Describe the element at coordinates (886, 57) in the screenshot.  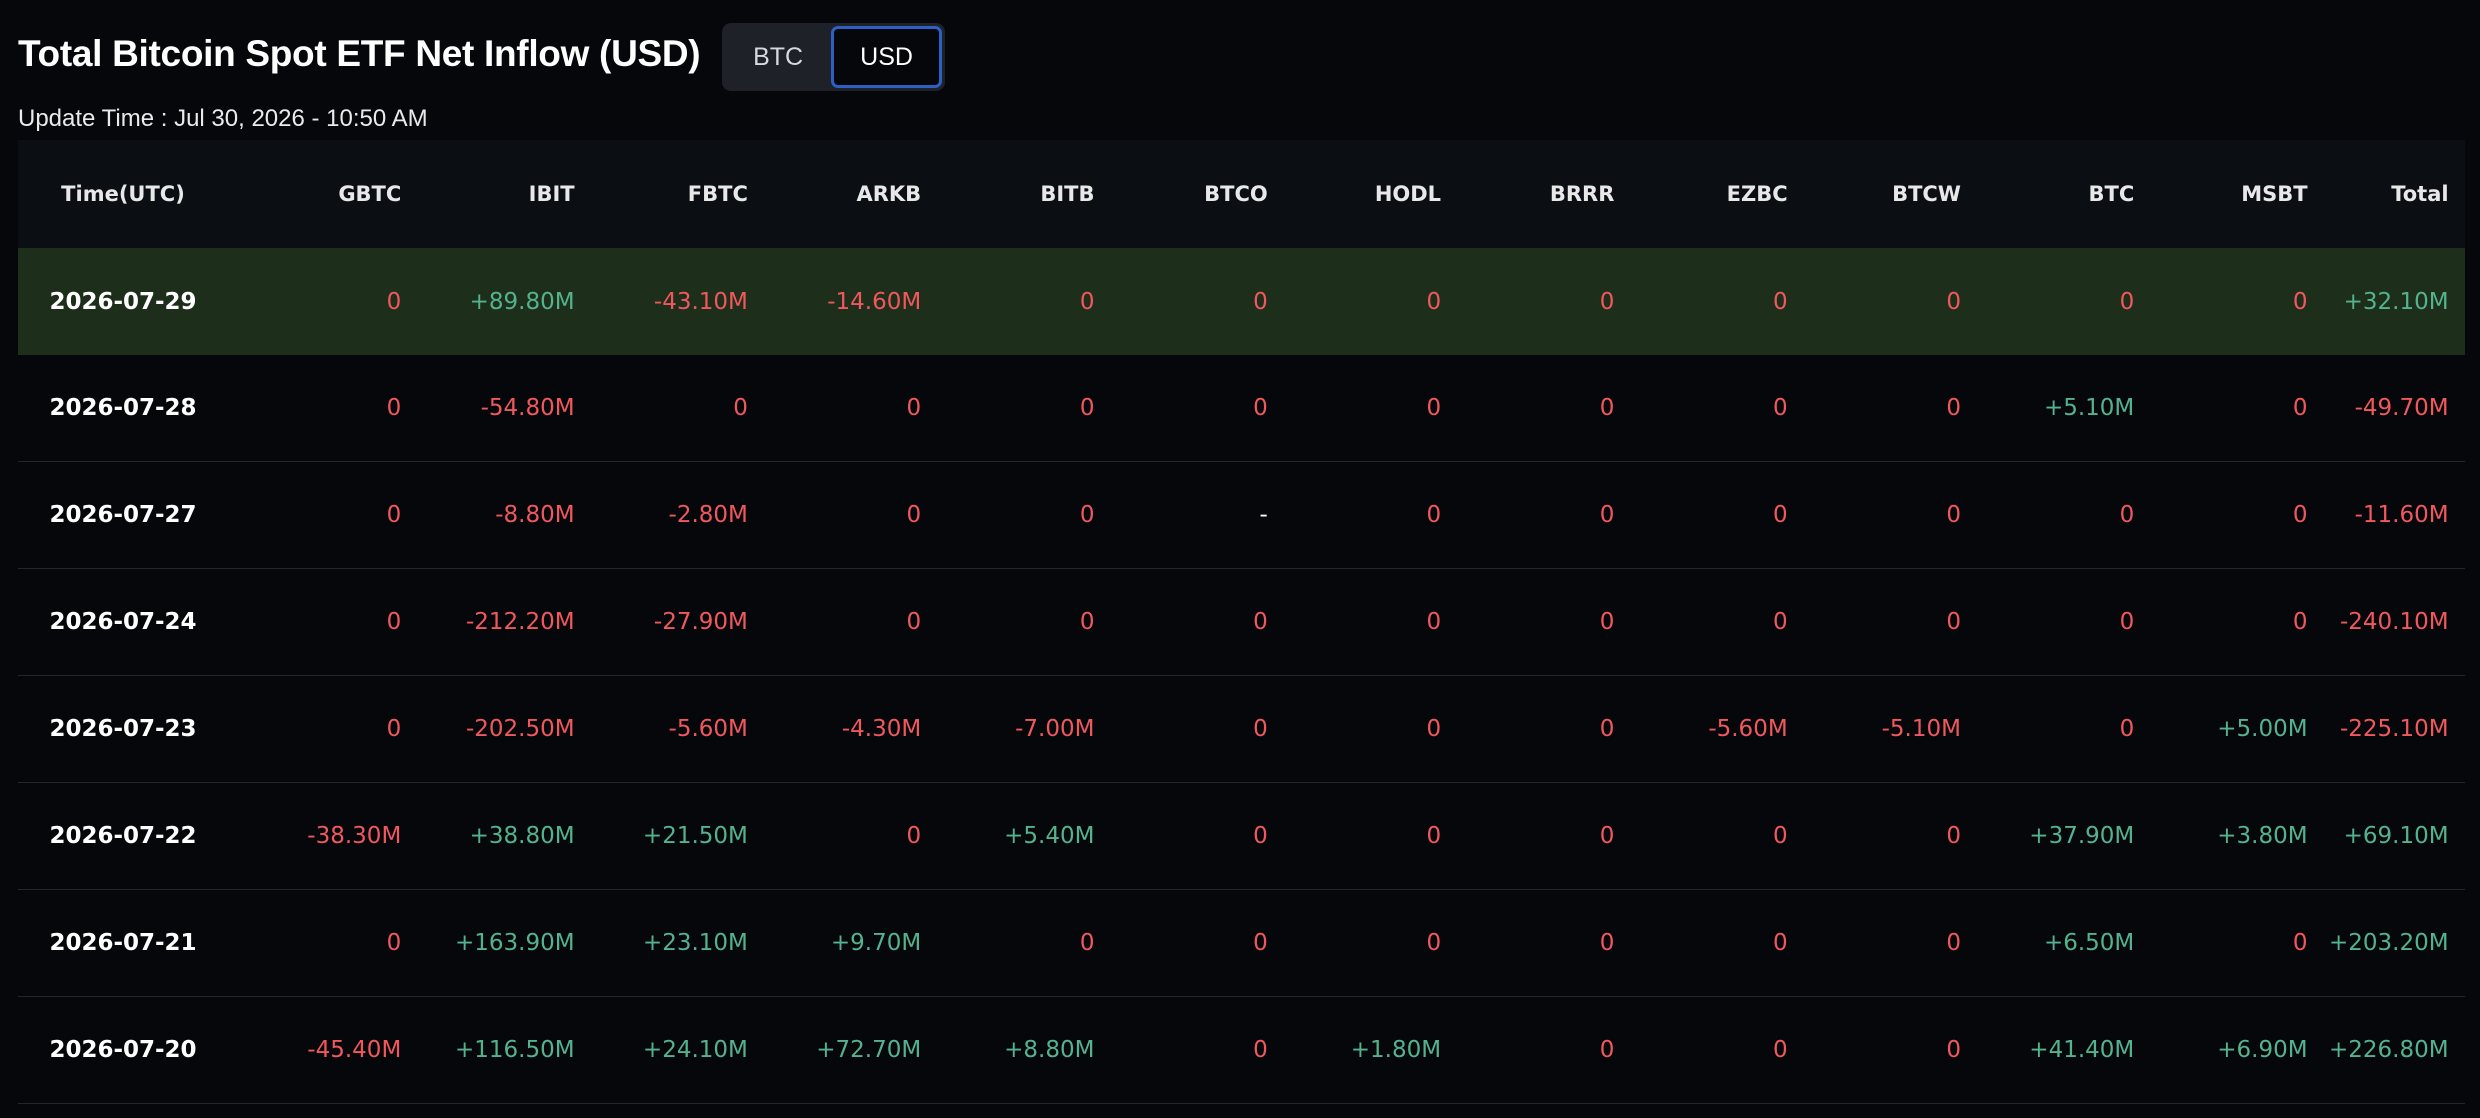
I see `toggle-usd-button: USD` at that location.